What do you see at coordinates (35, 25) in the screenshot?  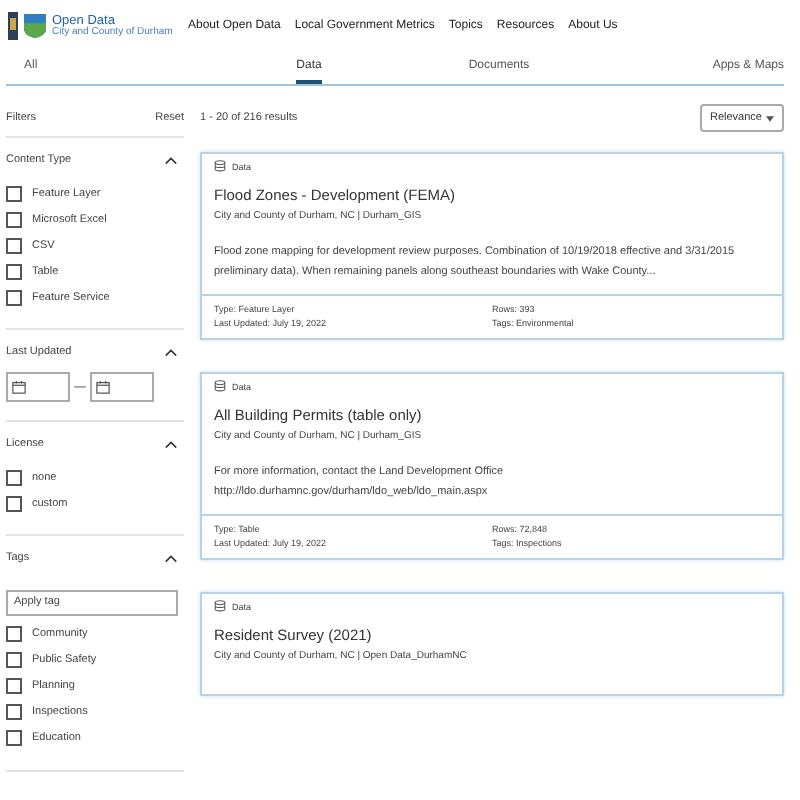 I see `shield-logo-icon` at bounding box center [35, 25].